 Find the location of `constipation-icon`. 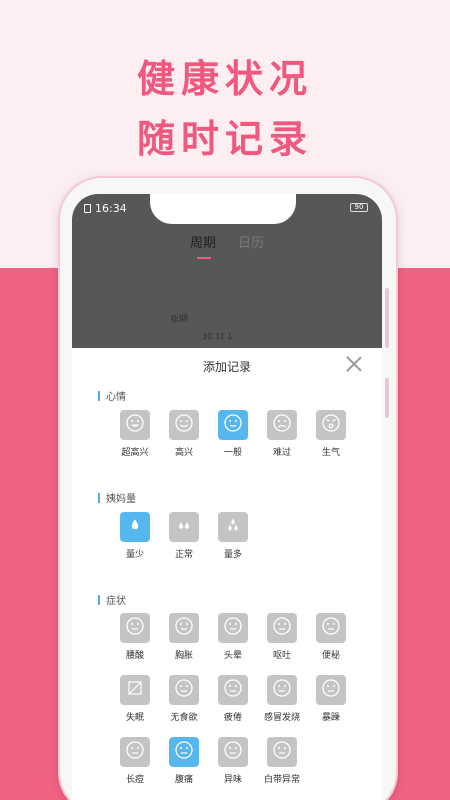

constipation-icon is located at coordinates (331, 628).